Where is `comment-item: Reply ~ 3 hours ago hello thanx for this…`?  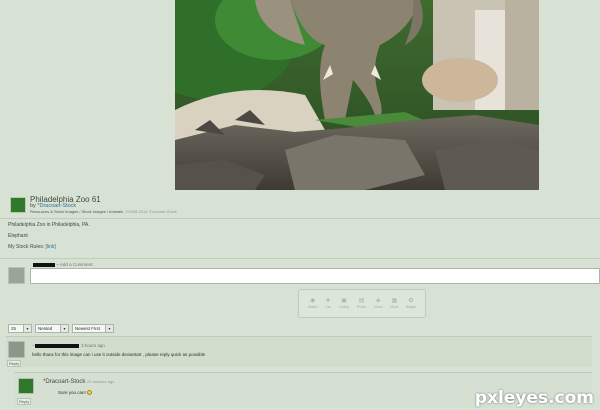 comment-item: Reply ~ 3 hours ago hello thanx for this… is located at coordinates (299, 351).